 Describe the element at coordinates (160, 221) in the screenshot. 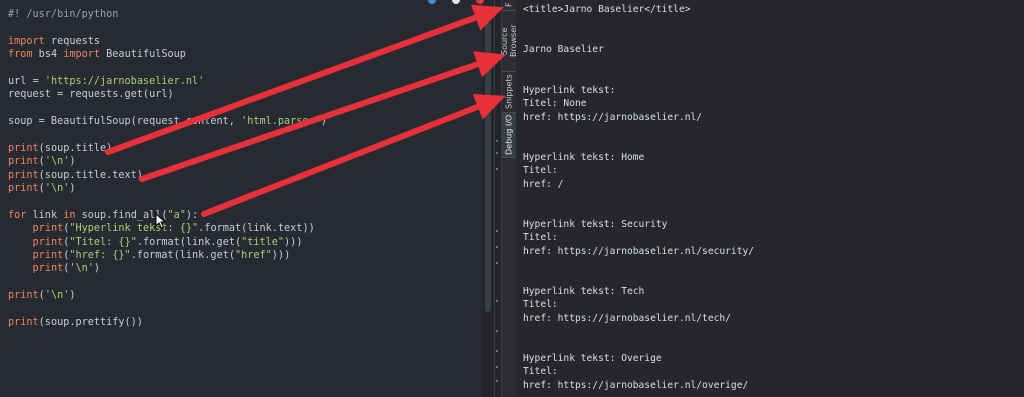

I see `mouse-pointer-icon` at that location.